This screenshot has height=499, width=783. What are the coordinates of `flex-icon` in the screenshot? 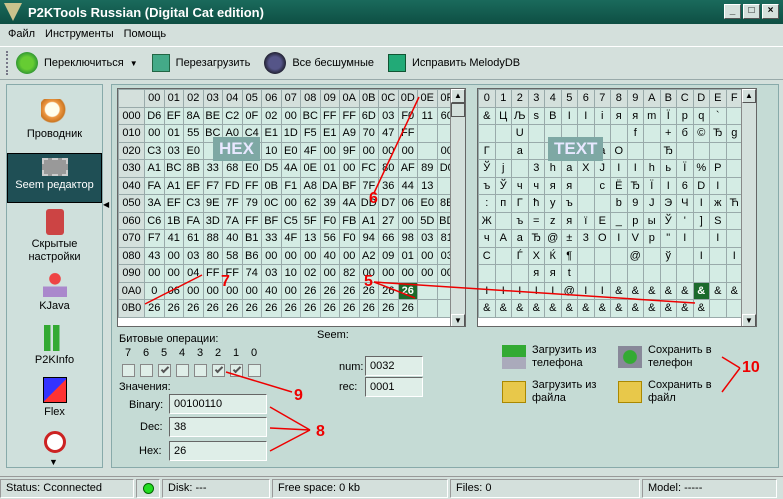 It's located at (54, 390).